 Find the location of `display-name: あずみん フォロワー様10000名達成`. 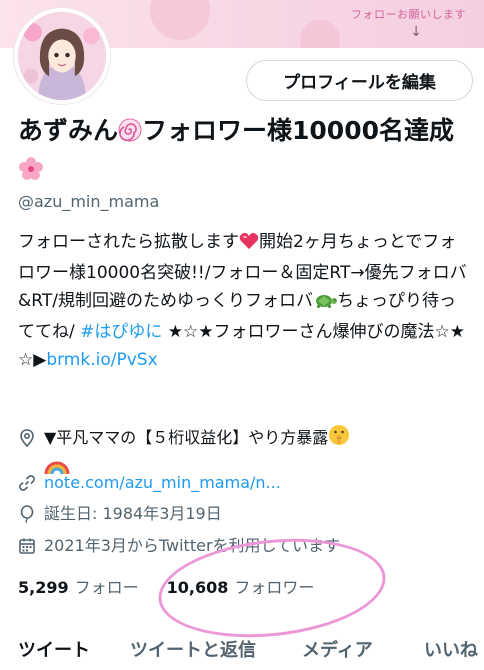

display-name: あずみん フォロワー様10000名達成 is located at coordinates (243, 152).